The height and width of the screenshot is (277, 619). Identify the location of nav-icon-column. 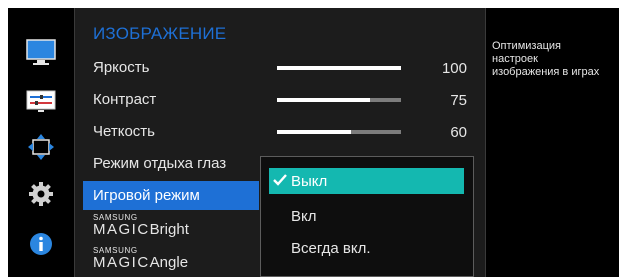
(41, 142).